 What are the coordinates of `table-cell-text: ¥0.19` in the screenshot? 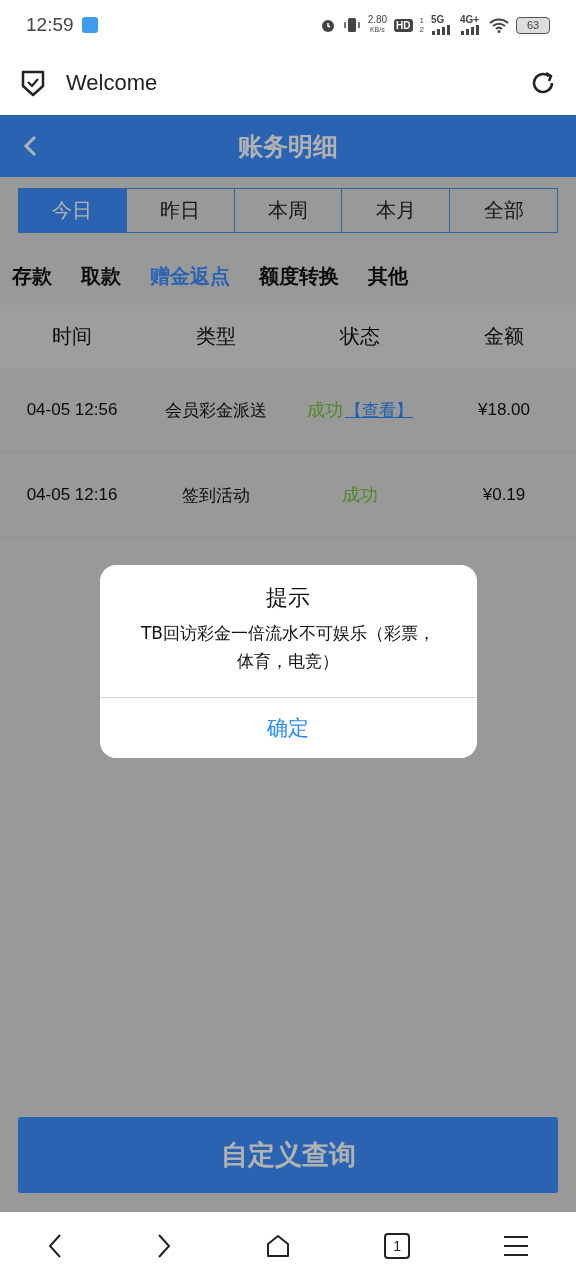 It's located at (504, 495).